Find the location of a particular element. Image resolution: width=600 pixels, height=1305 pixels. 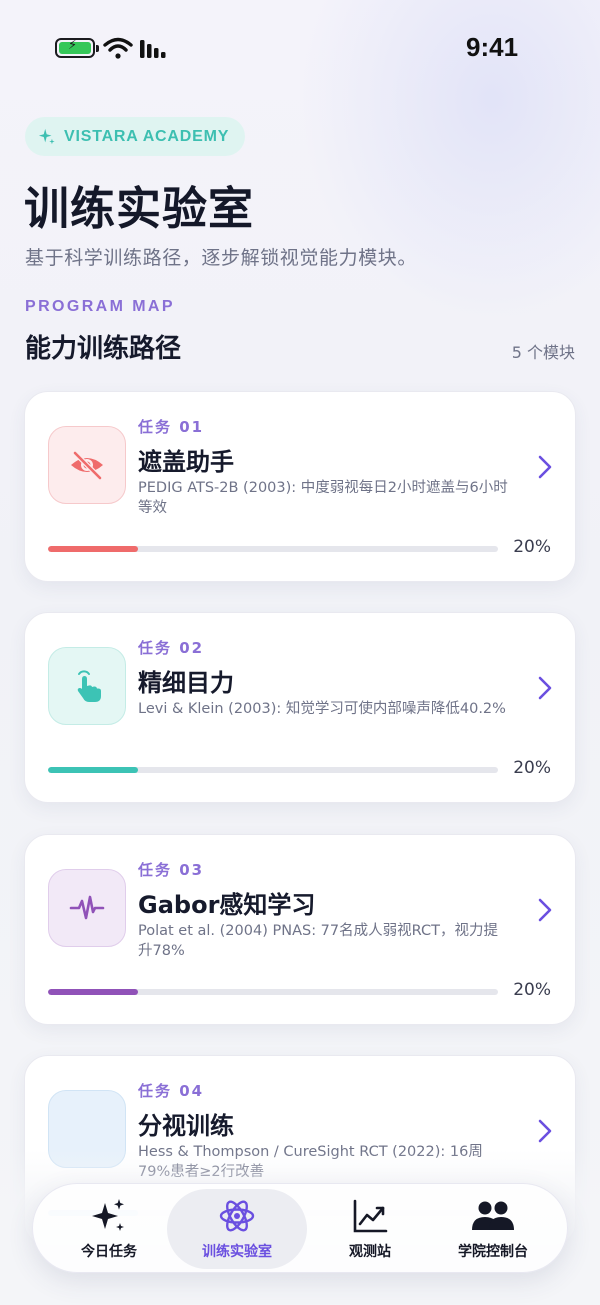

status-time: 9:41 is located at coordinates (492, 47).